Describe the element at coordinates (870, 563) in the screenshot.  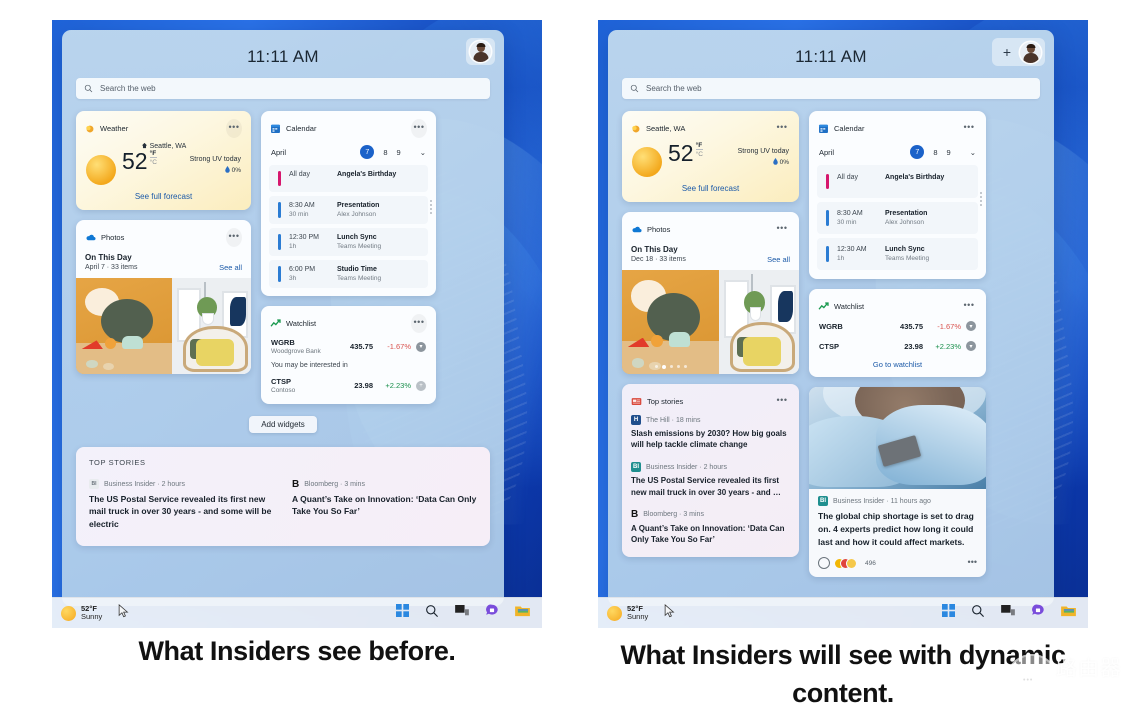
I see `reaction-count: 496` at that location.